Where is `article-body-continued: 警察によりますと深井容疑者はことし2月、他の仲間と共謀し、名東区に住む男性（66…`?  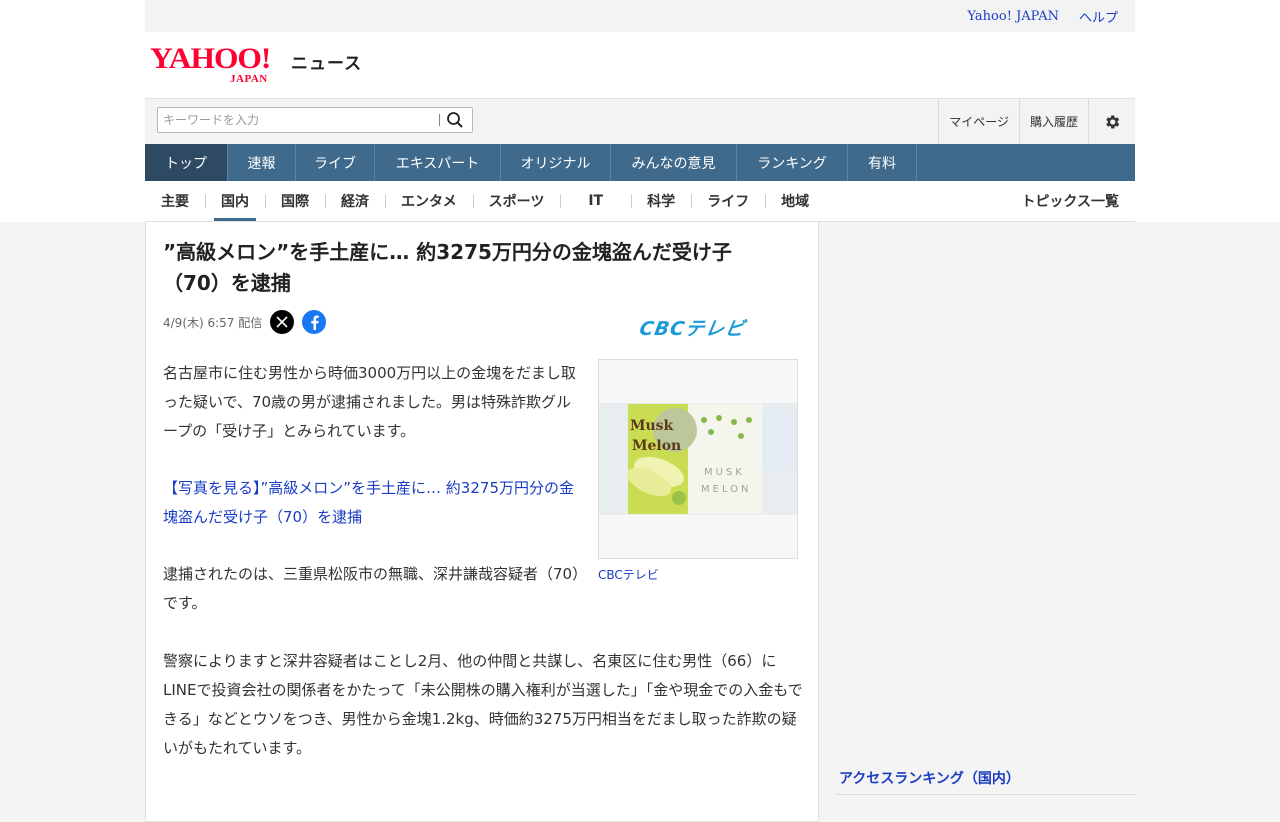 article-body-continued: 警察によりますと深井容疑者はことし2月、他の仲間と共謀し、名東区に住む男性（66… is located at coordinates (483, 719).